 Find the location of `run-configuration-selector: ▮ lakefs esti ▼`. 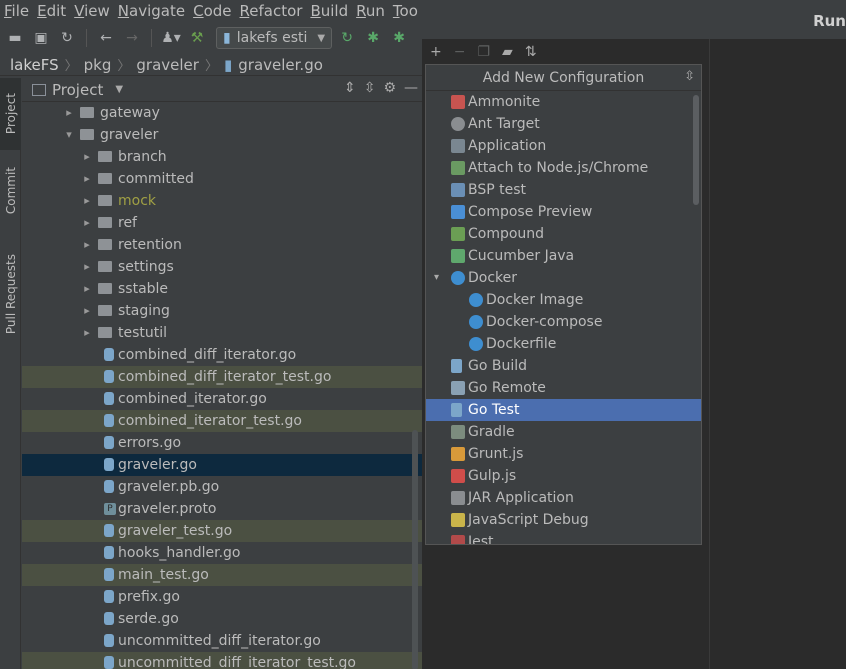

run-configuration-selector: ▮ lakefs esti ▼ is located at coordinates (274, 38).